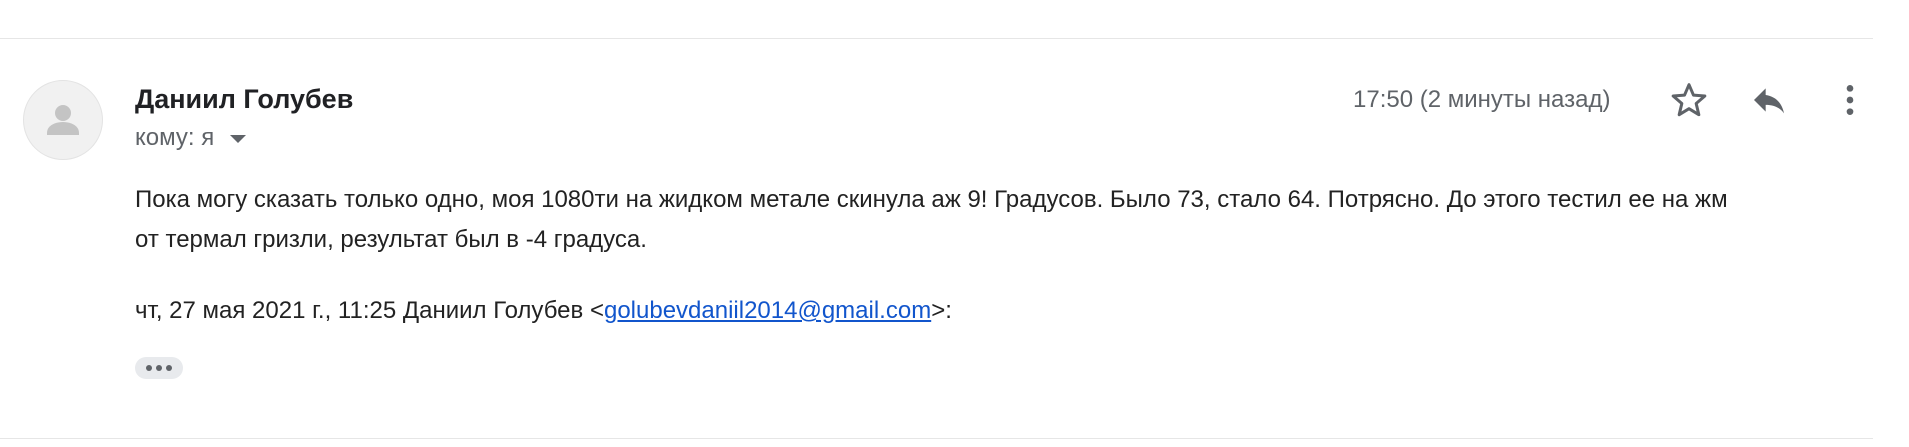 This screenshot has width=1909, height=447. I want to click on reply-icon, so click(1769, 101).